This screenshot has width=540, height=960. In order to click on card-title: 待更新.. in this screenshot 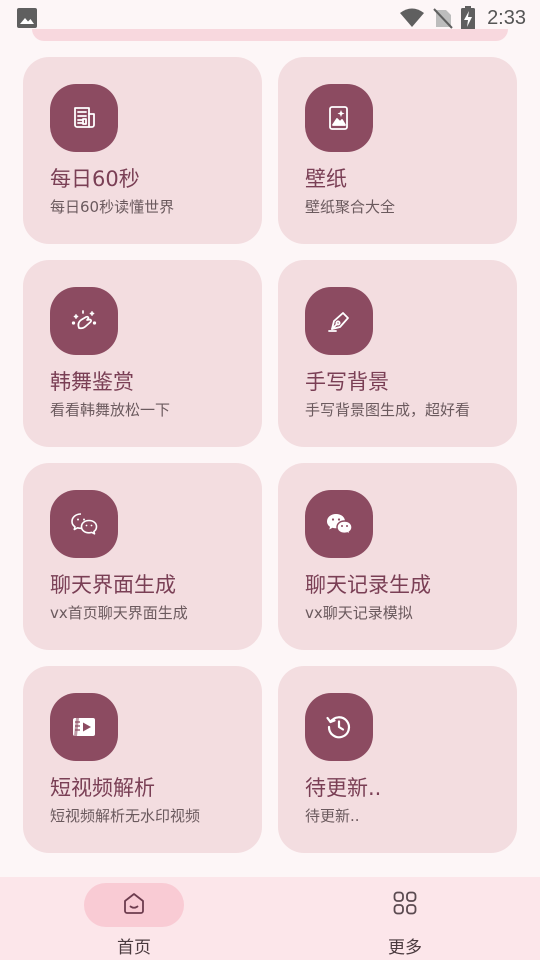, I will do `click(343, 788)`.